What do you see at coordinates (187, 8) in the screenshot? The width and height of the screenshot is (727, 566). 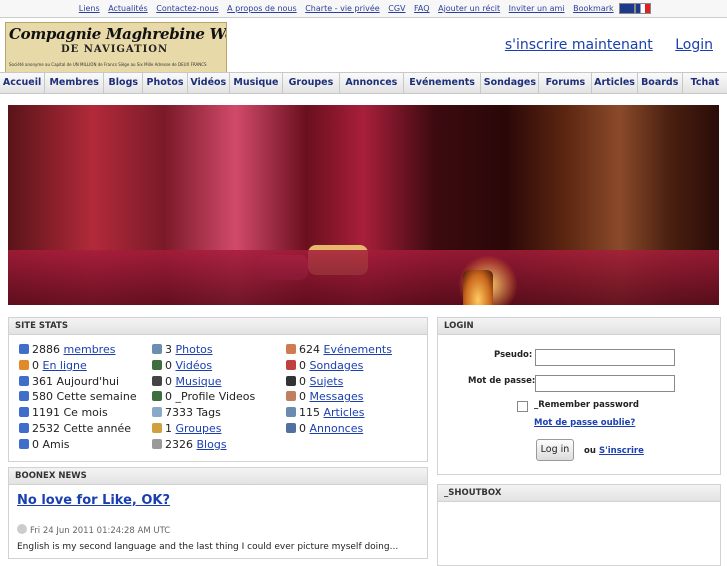 I see `toplink-contact: Contactez-nous` at bounding box center [187, 8].